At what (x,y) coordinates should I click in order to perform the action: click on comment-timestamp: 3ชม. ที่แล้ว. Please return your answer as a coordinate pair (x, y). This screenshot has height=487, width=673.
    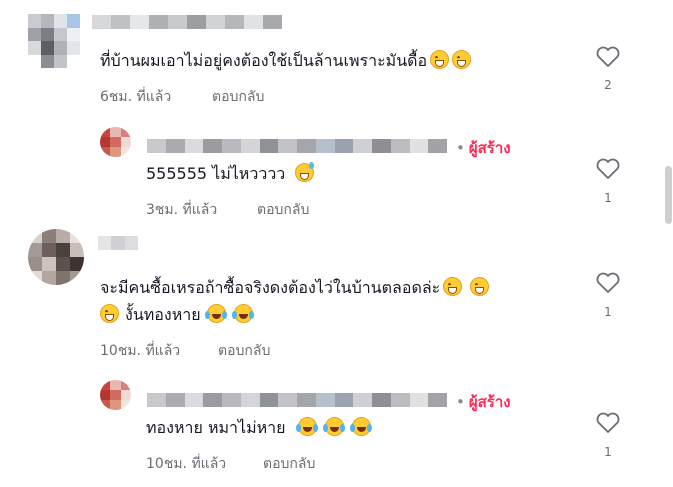
    Looking at the image, I should click on (182, 210).